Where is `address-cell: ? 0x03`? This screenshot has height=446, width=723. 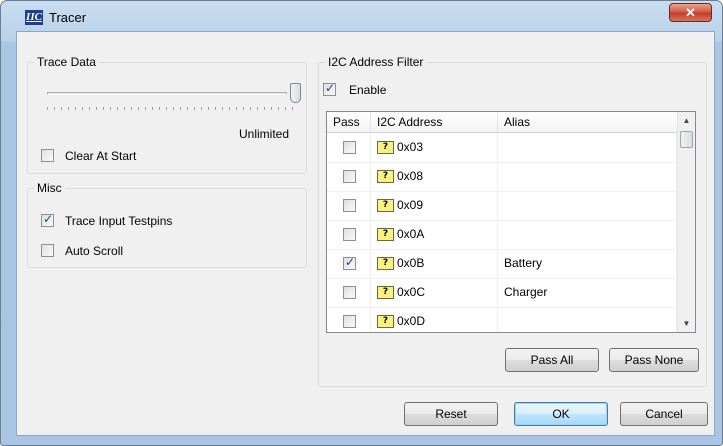
address-cell: ? 0x03 is located at coordinates (434, 147).